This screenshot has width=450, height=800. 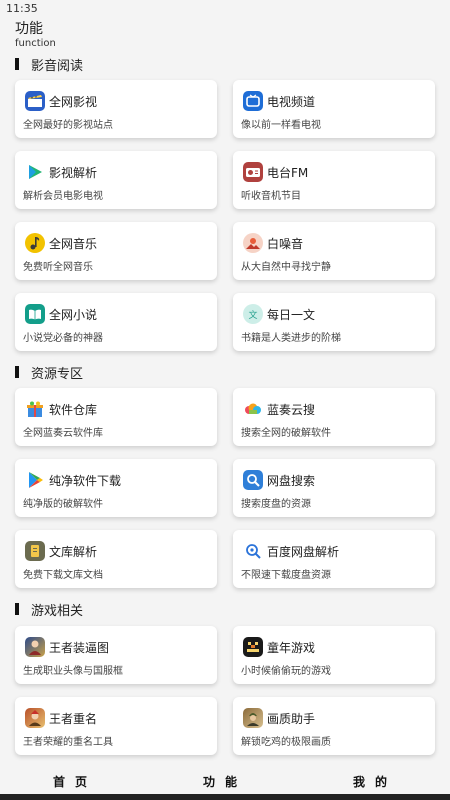 What do you see at coordinates (73, 244) in the screenshot?
I see `card-title: 全网音乐` at bounding box center [73, 244].